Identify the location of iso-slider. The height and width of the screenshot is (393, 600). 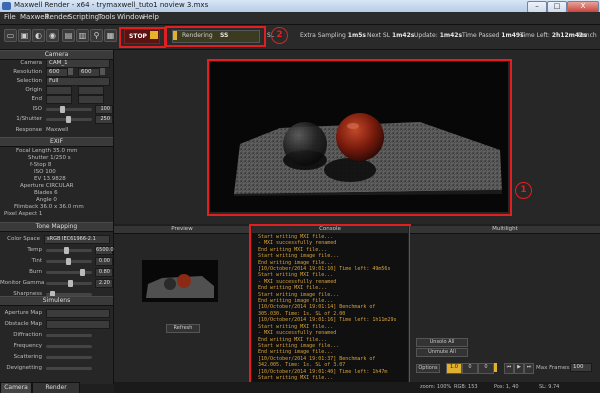
(69, 109).